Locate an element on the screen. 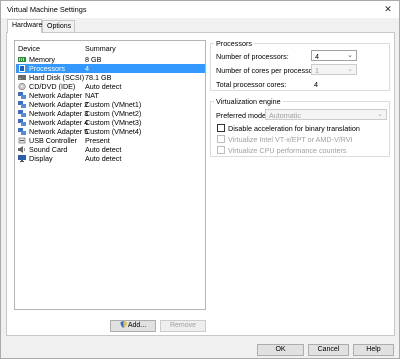 This screenshot has width=400, height=359. device-name: CD/DVD (IDE) is located at coordinates (52, 86).